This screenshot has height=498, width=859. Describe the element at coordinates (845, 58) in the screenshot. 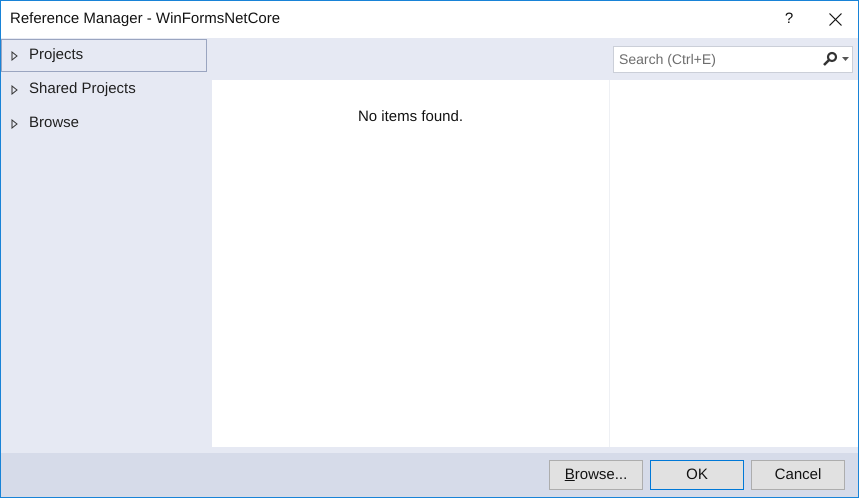

I see `dropdown-caret-icon` at that location.